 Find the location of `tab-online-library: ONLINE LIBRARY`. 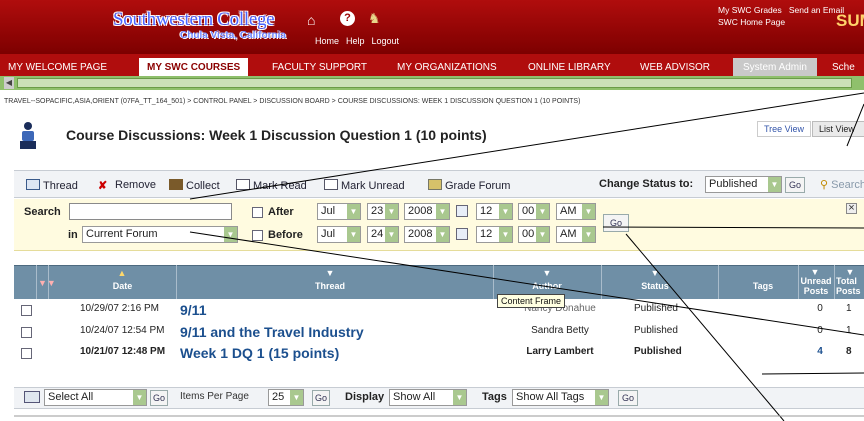

tab-online-library: ONLINE LIBRARY is located at coordinates (569, 67).